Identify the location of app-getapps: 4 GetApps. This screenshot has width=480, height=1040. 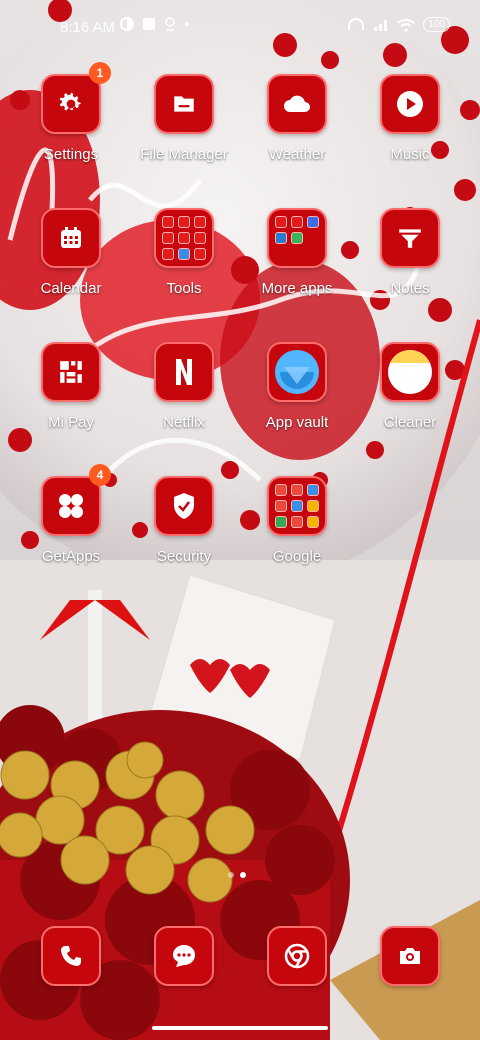
(71, 514).